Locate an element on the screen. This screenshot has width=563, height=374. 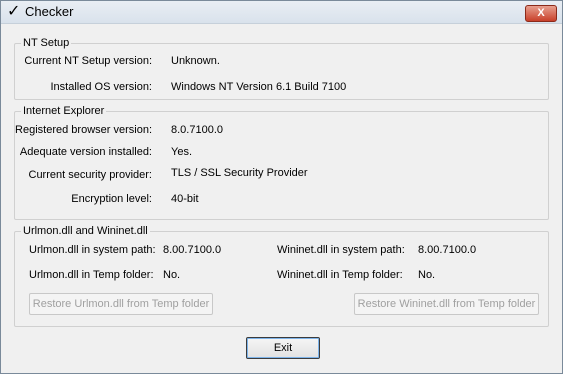
urlmon-system-path-label: Urlmon.dll in system path: is located at coordinates (92, 250).